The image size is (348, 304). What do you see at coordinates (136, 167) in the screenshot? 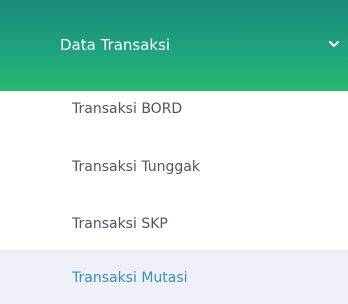
I see `submenu-item-label: Transaksi Tunggak` at bounding box center [136, 167].